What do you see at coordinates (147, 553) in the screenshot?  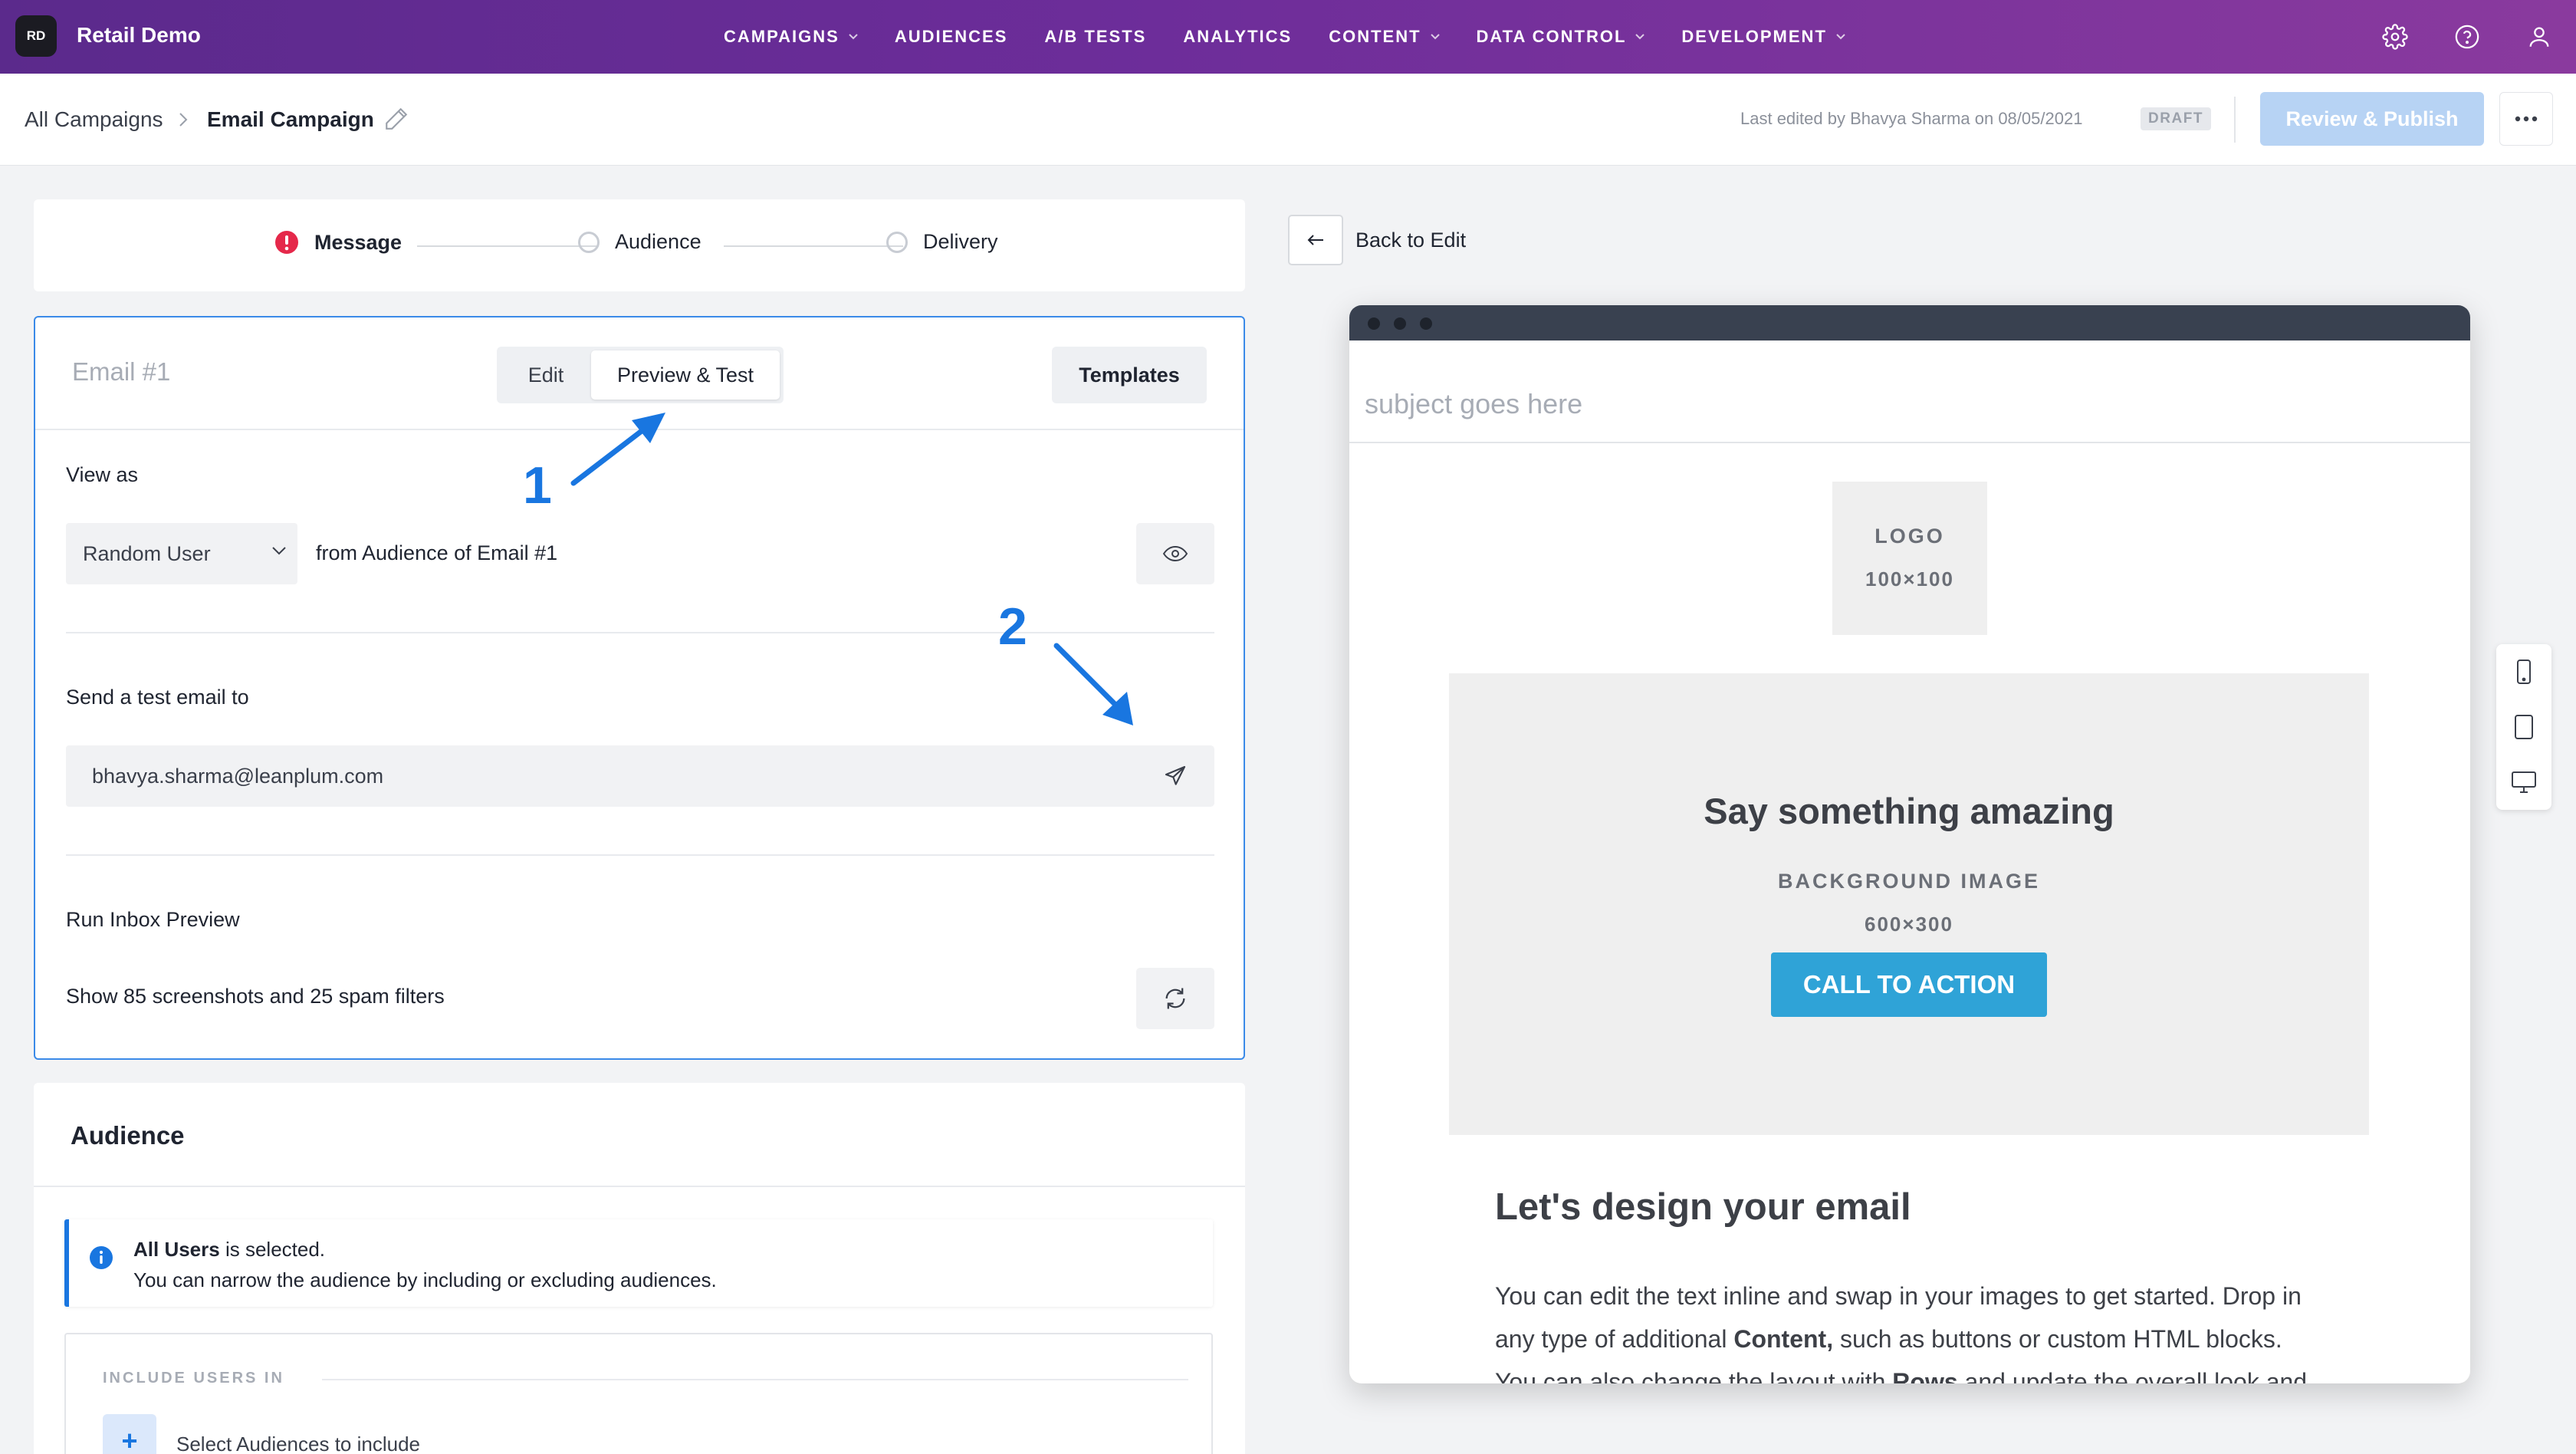 I see `select-value: Random User` at bounding box center [147, 553].